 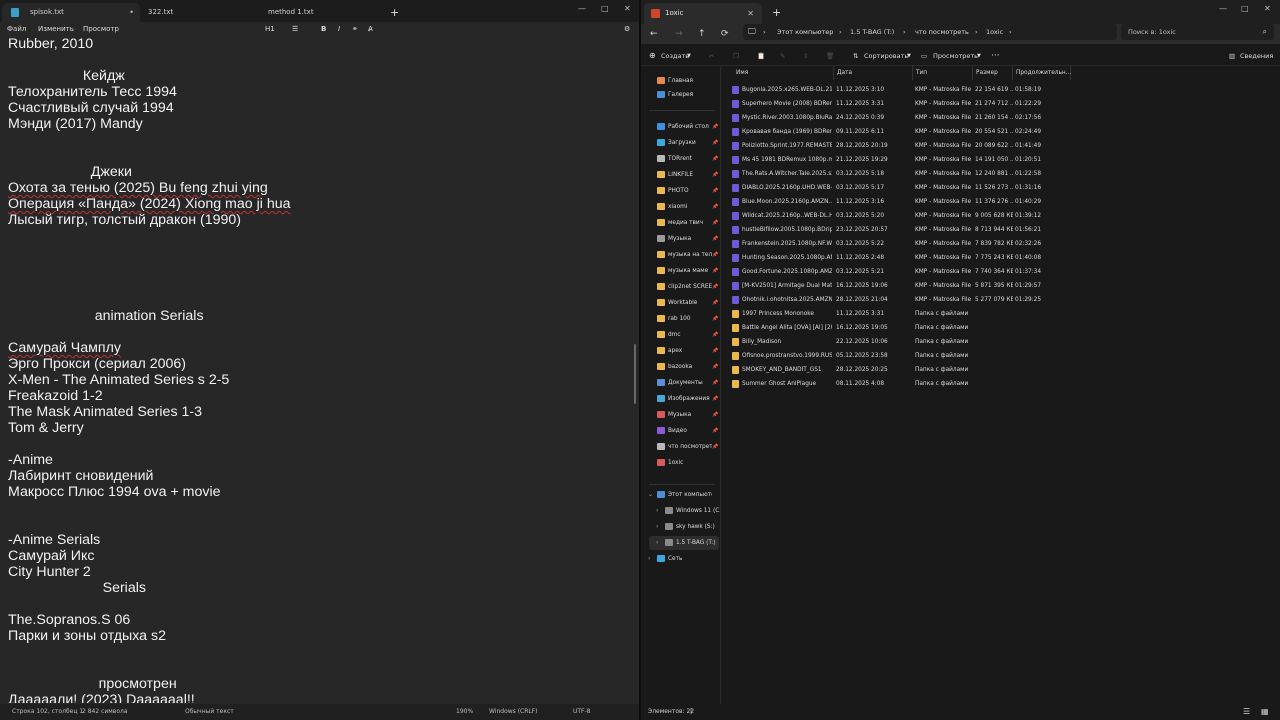 I want to click on sidebar-item: Рабочий стол 📌, so click(x=684, y=127).